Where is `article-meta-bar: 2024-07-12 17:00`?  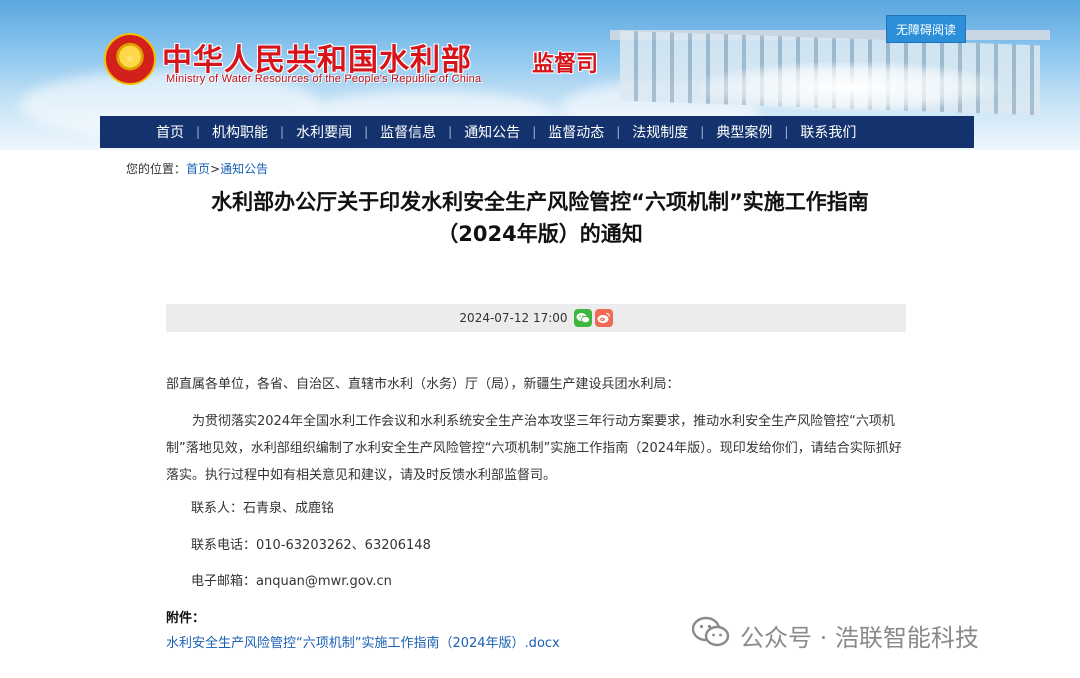
article-meta-bar: 2024-07-12 17:00 is located at coordinates (536, 318).